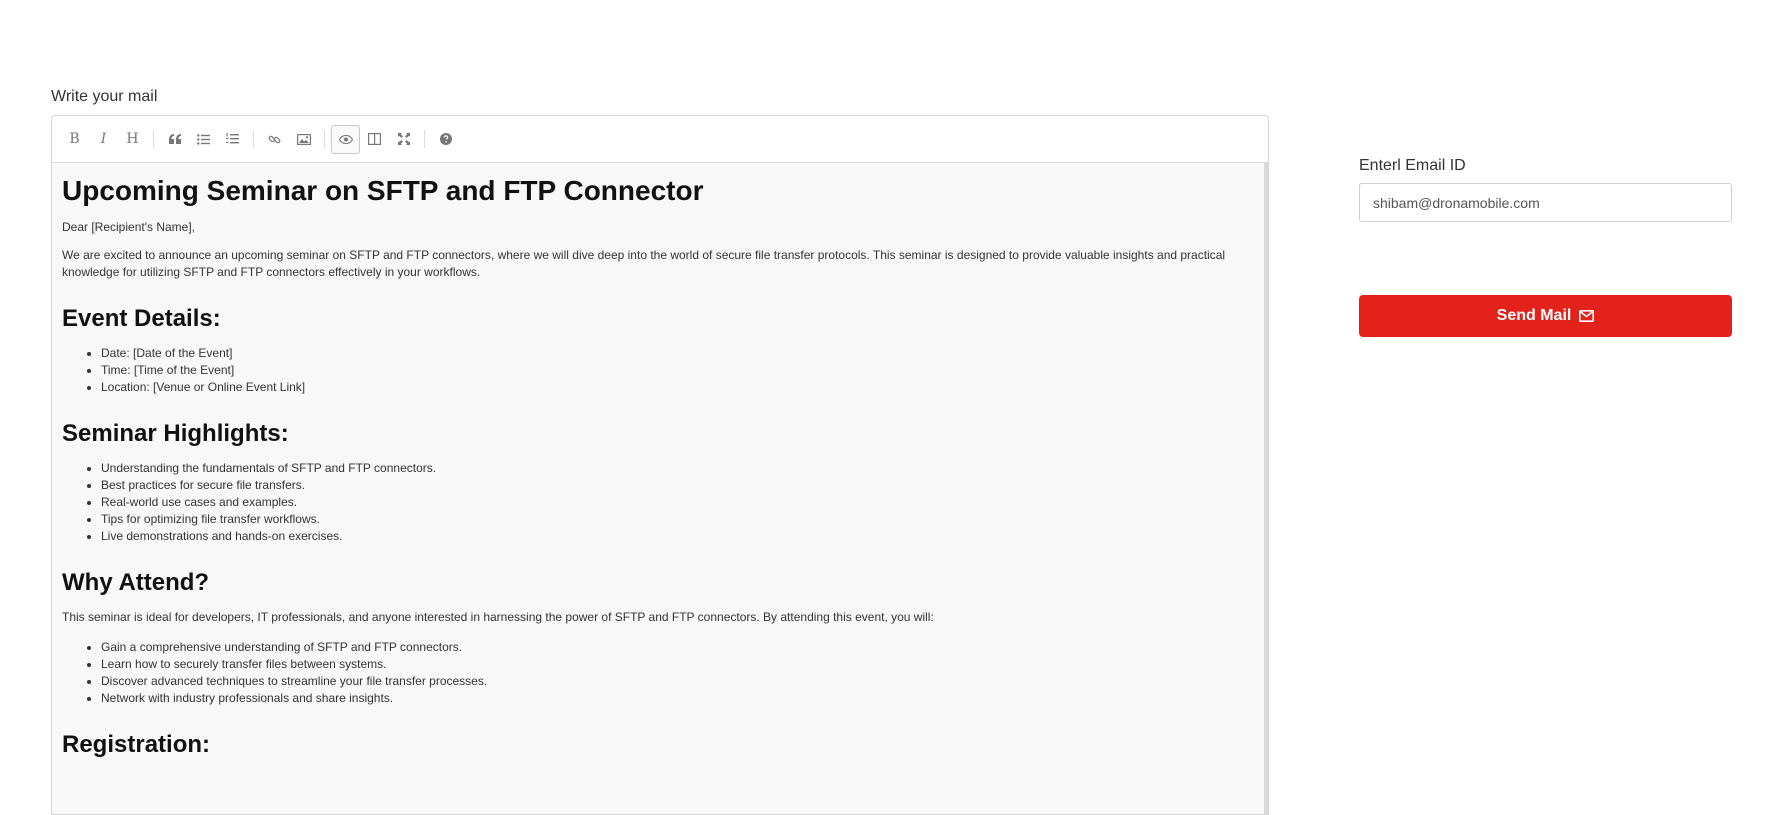  I want to click on ordered-list-icon, so click(232, 138).